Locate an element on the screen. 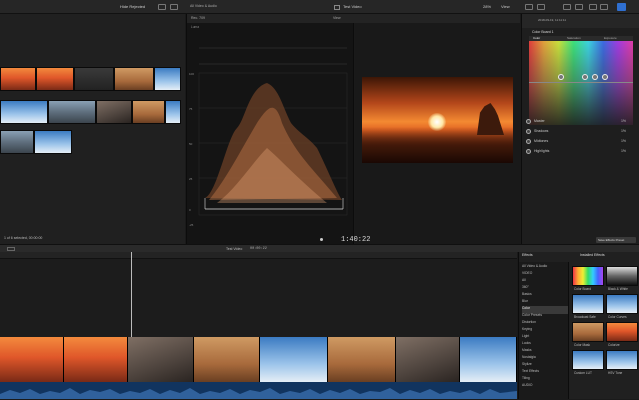 This screenshot has height=400, width=639. timeline-clip-strip is located at coordinates (258, 359).